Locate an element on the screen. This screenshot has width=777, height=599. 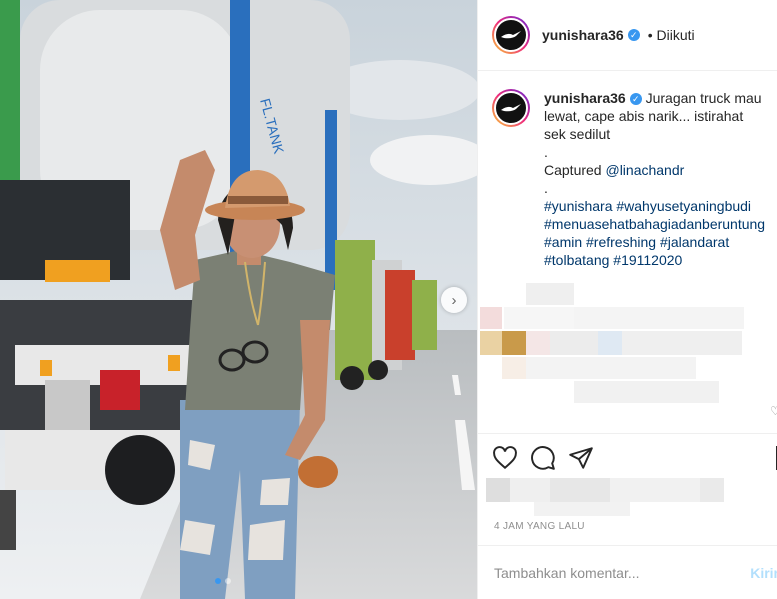
avatar is located at coordinates (511, 35).